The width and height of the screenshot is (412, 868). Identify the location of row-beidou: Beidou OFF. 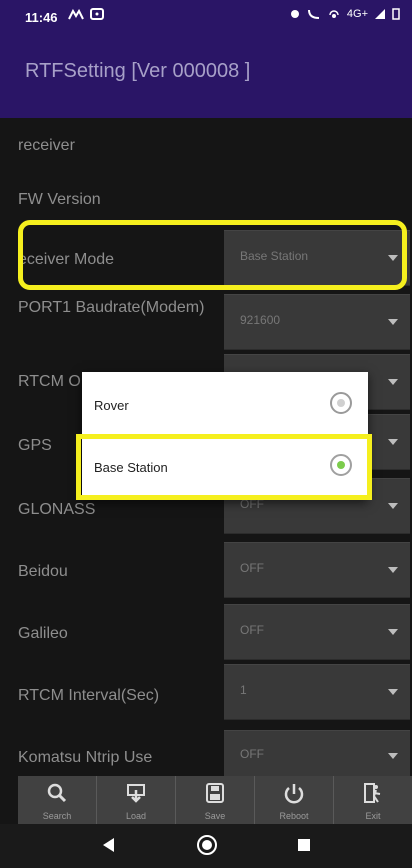
(206, 570).